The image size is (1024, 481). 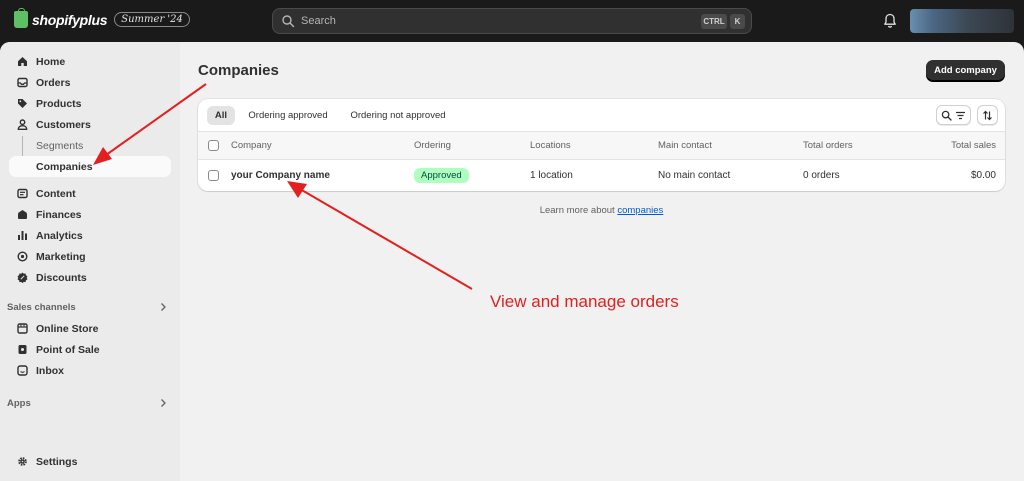 I want to click on sort-button, so click(x=987, y=115).